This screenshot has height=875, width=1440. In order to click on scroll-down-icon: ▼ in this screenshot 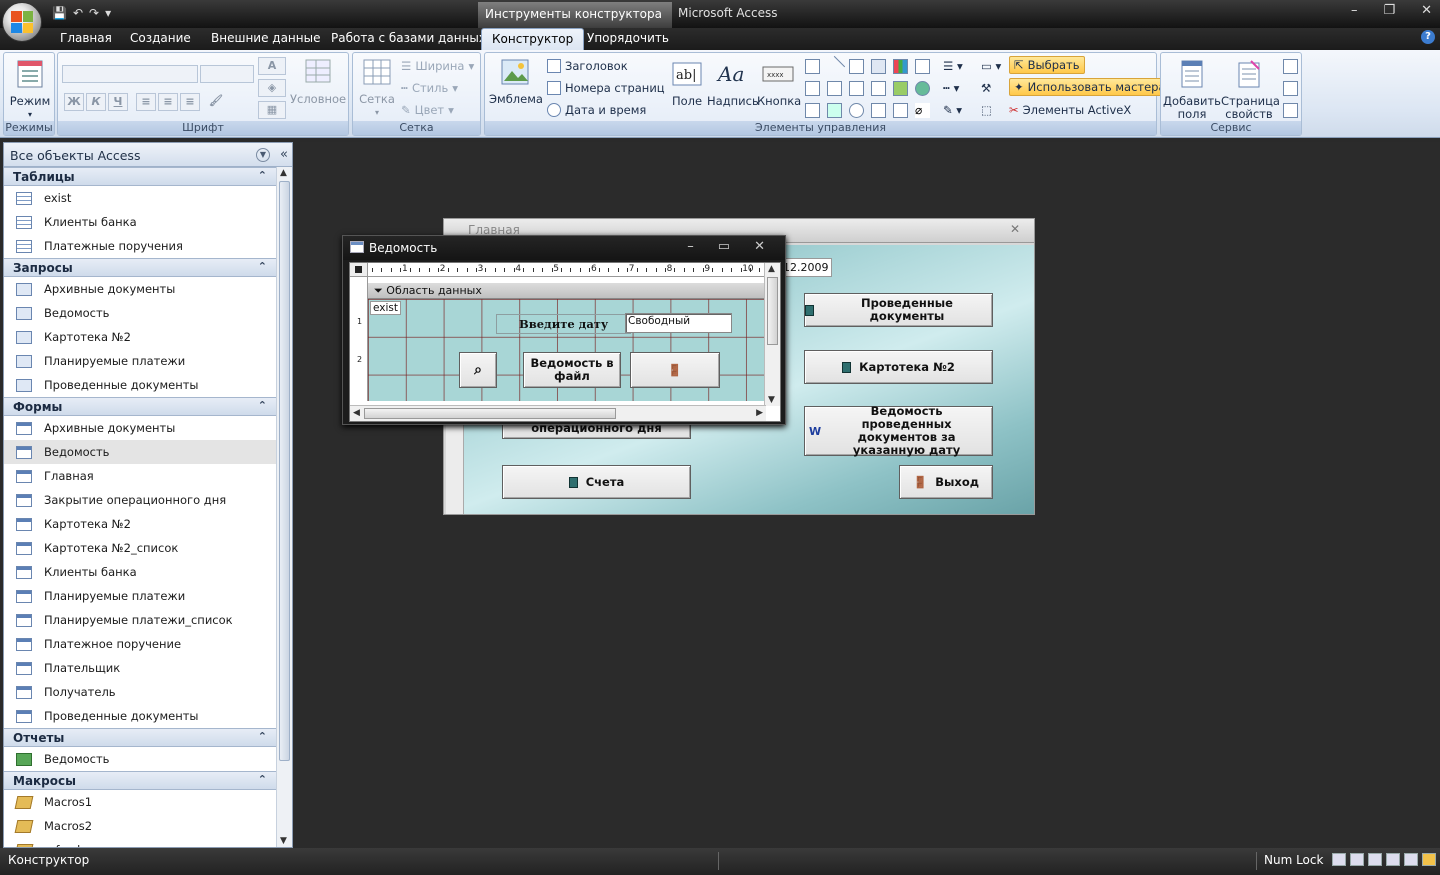, I will do `click(771, 400)`.